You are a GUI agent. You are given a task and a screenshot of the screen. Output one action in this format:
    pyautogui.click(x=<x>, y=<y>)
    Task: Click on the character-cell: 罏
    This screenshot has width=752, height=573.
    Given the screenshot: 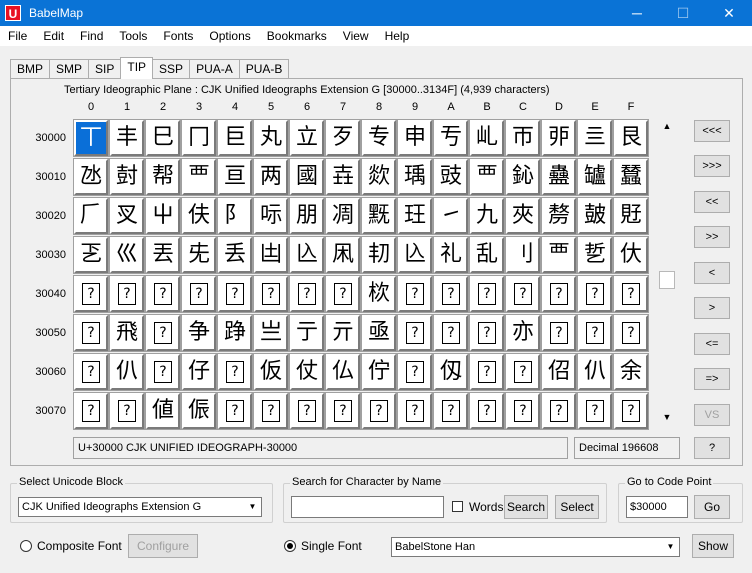 What is the action you would take?
    pyautogui.click(x=595, y=177)
    